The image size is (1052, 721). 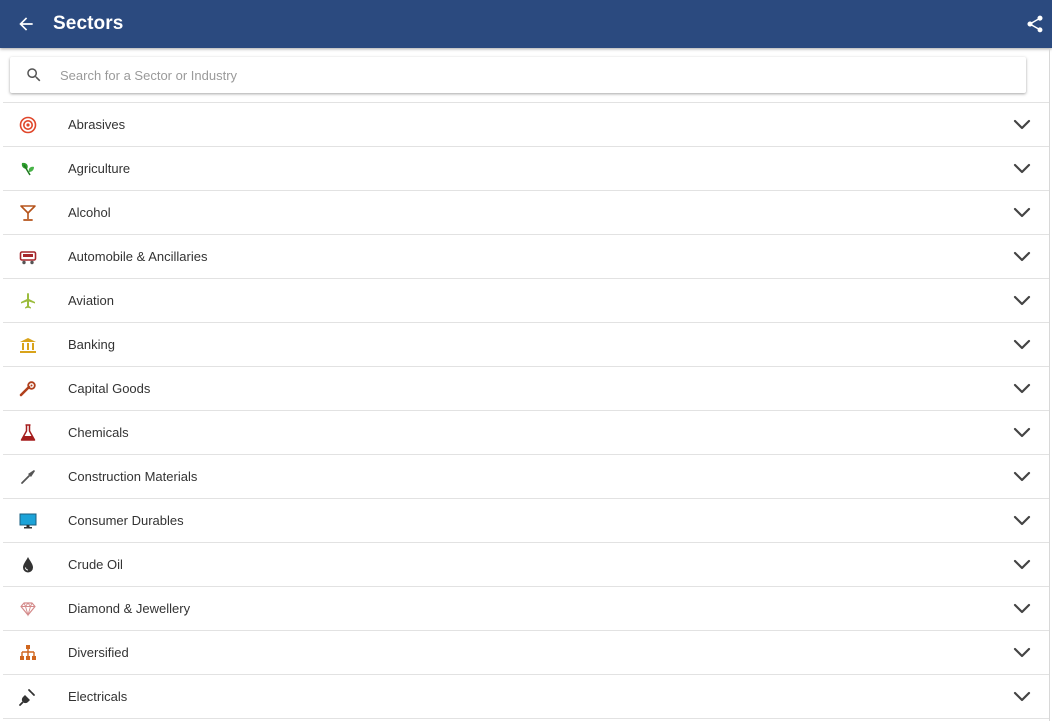 I want to click on sector-label: Aviation, so click(x=91, y=300).